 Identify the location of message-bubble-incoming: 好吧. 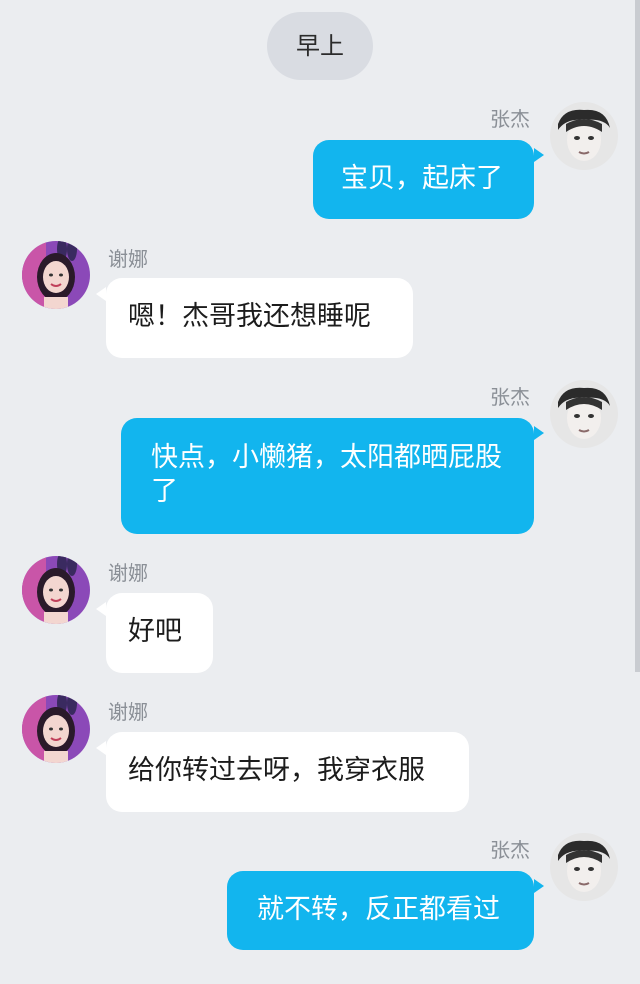
(159, 633).